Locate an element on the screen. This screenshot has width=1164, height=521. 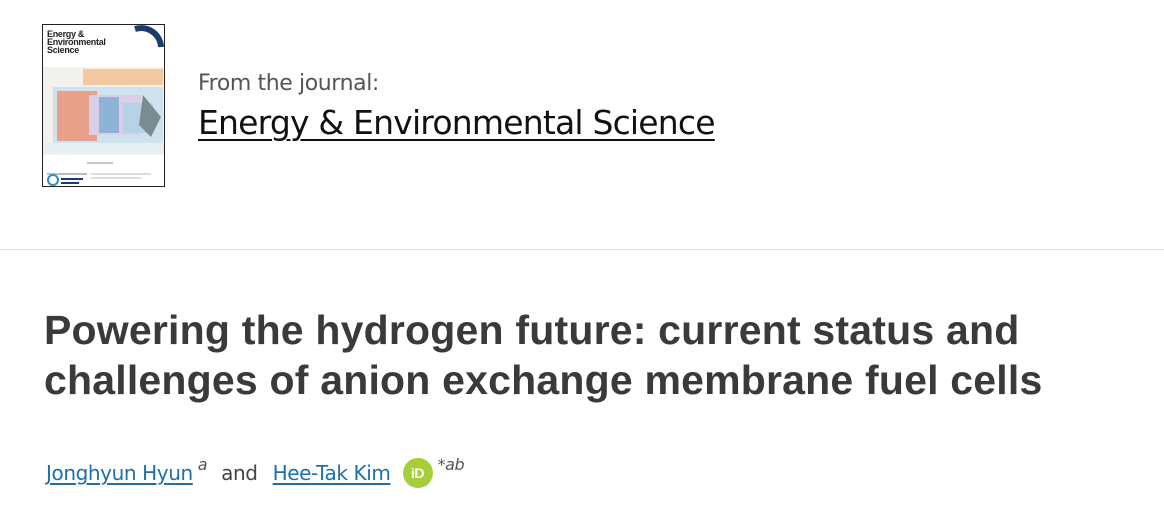
cover-title-line: Science is located at coordinates (63, 50).